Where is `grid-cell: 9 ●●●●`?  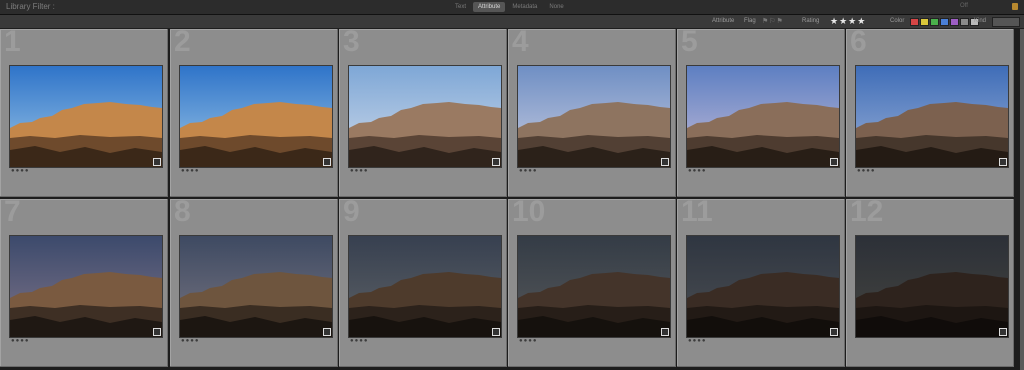 grid-cell: 9 ●●●● is located at coordinates (423, 283).